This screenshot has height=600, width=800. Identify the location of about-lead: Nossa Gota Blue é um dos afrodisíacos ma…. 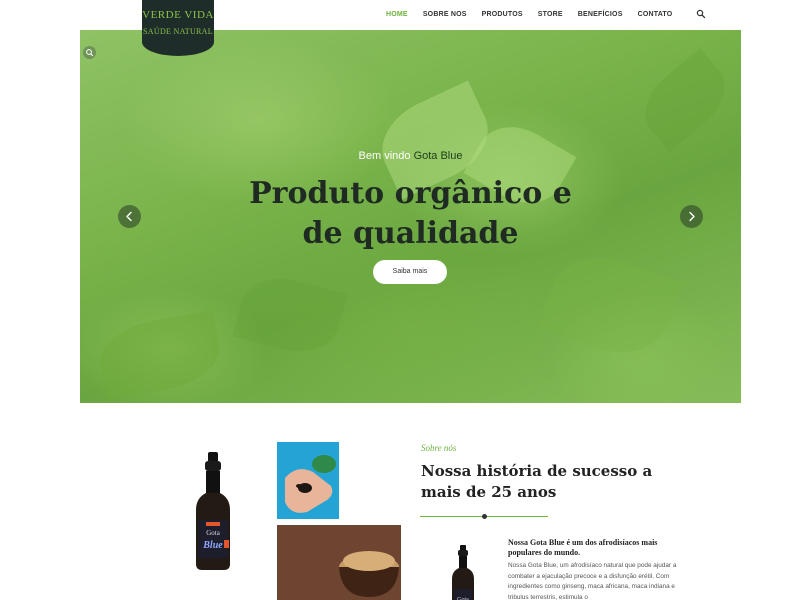
(583, 547).